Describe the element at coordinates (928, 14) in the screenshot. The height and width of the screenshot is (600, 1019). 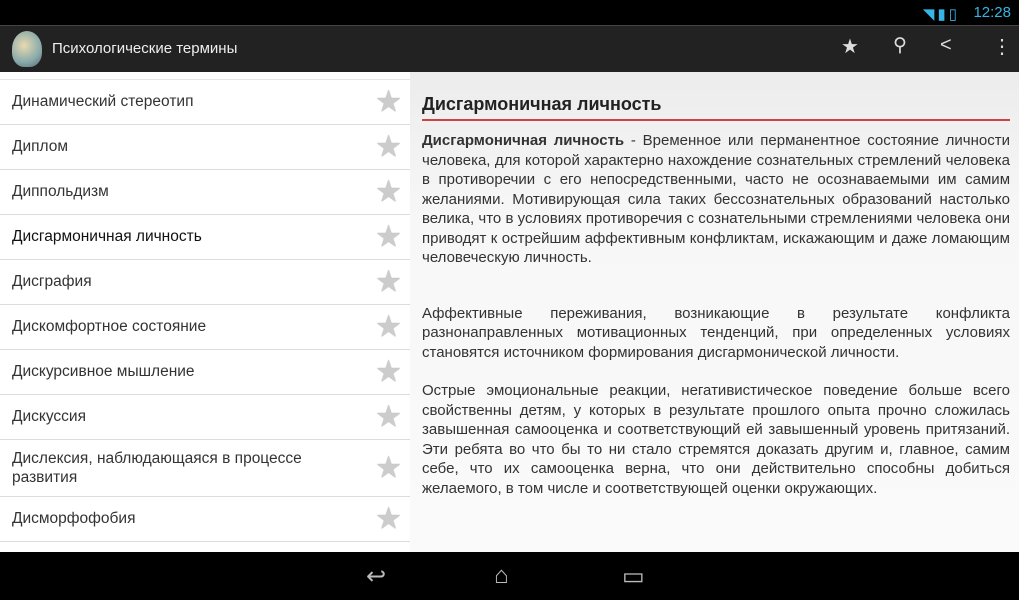
I see `wifi-icon: ◥` at that location.